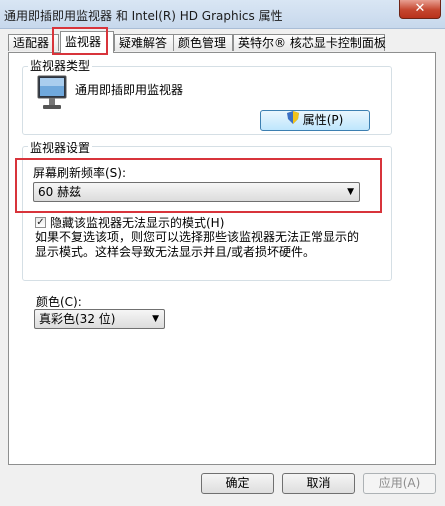 The width and height of the screenshot is (445, 506). What do you see at coordinates (237, 483) in the screenshot?
I see `ok-button: 确定` at bounding box center [237, 483].